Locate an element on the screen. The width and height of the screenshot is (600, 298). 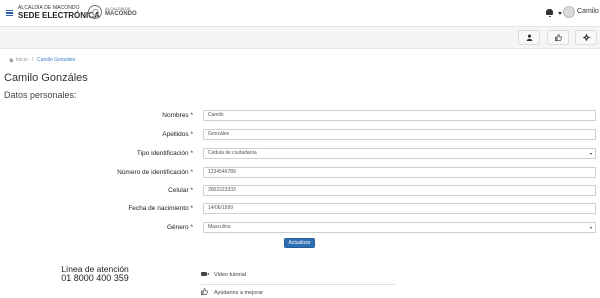
divider is located at coordinates (298, 284).